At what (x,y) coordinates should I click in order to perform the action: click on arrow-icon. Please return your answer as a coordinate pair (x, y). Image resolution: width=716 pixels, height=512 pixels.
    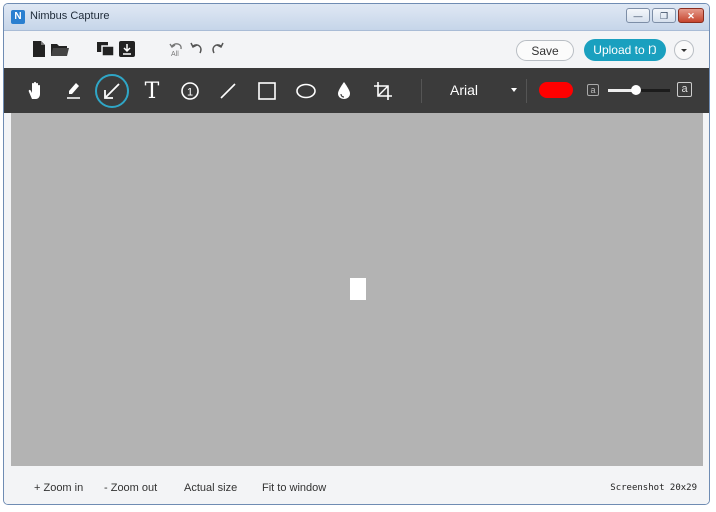
    Looking at the image, I should click on (112, 91).